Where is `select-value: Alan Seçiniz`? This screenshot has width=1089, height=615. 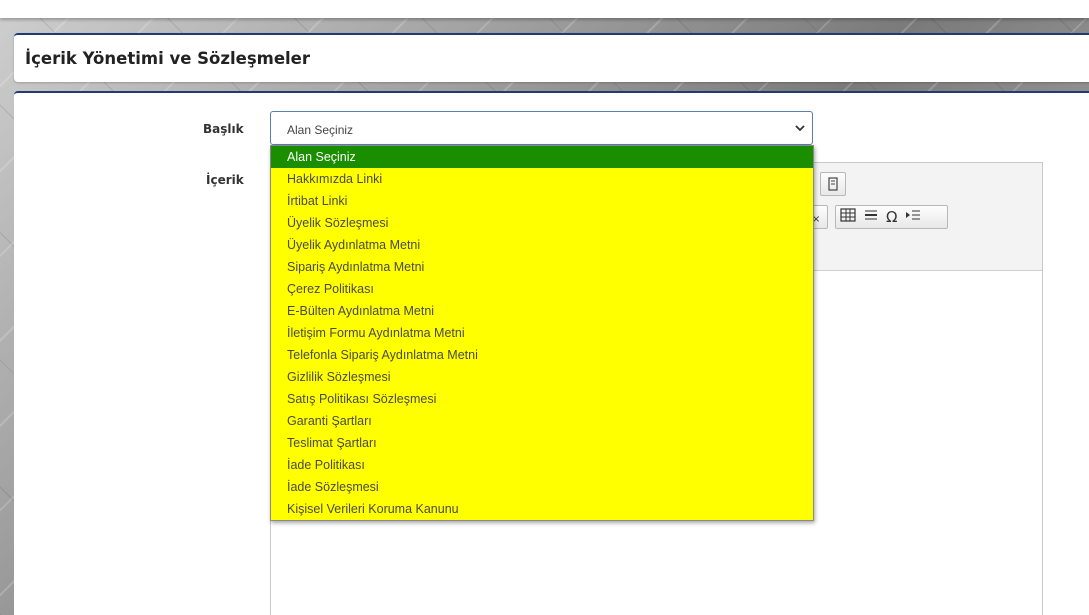
select-value: Alan Seçiniz is located at coordinates (320, 130).